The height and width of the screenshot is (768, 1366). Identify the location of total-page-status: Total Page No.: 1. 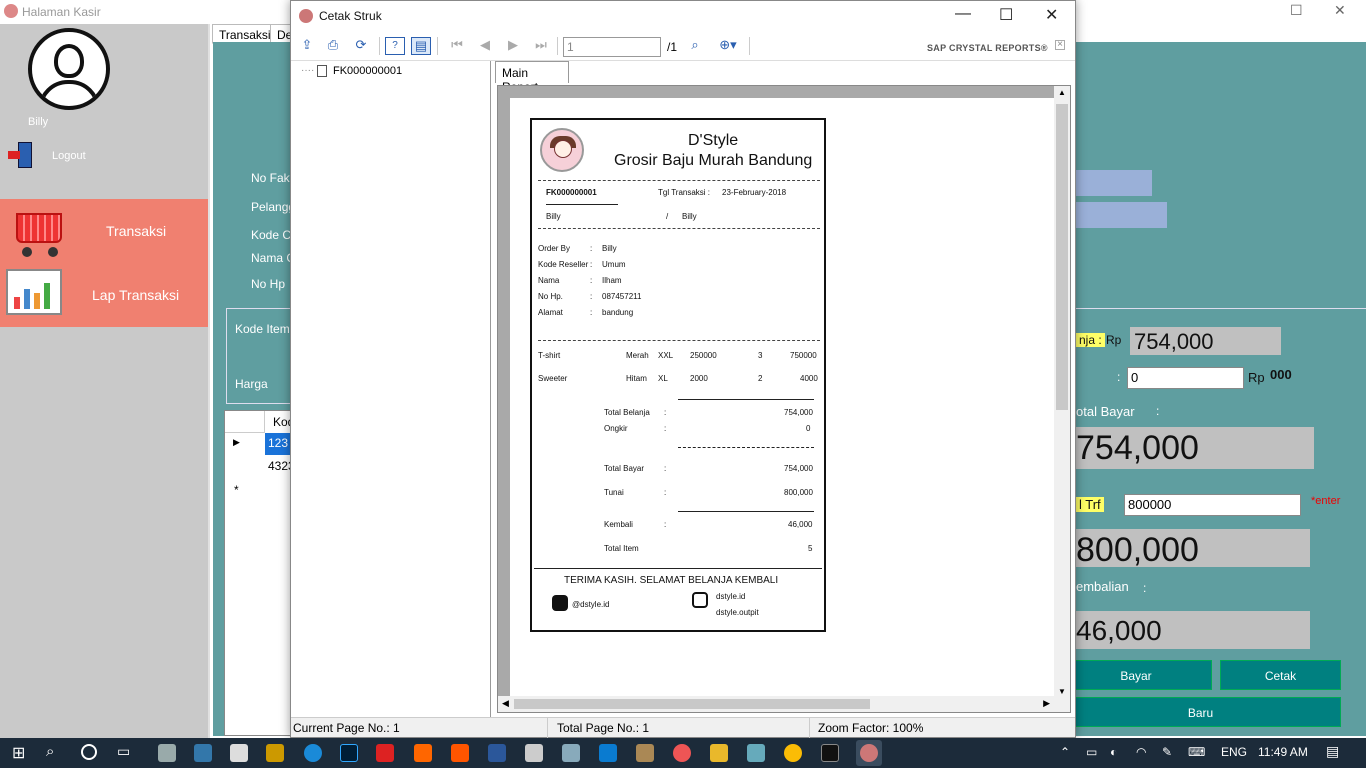
(603, 728).